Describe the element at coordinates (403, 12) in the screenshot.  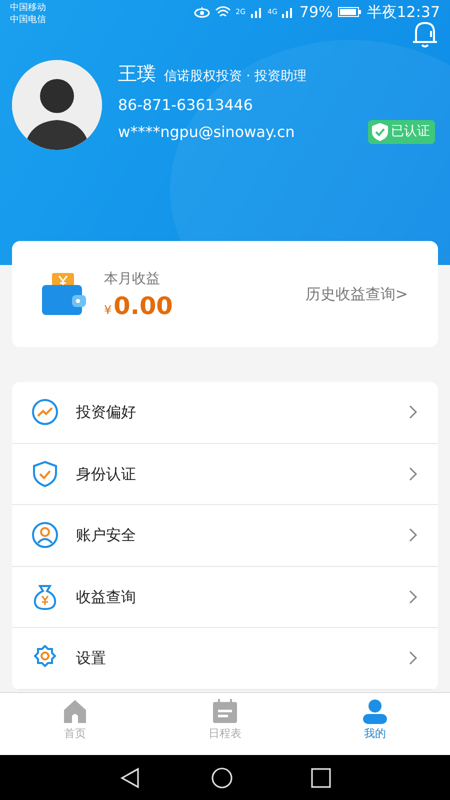
I see `status-time: 半夜12:37` at that location.